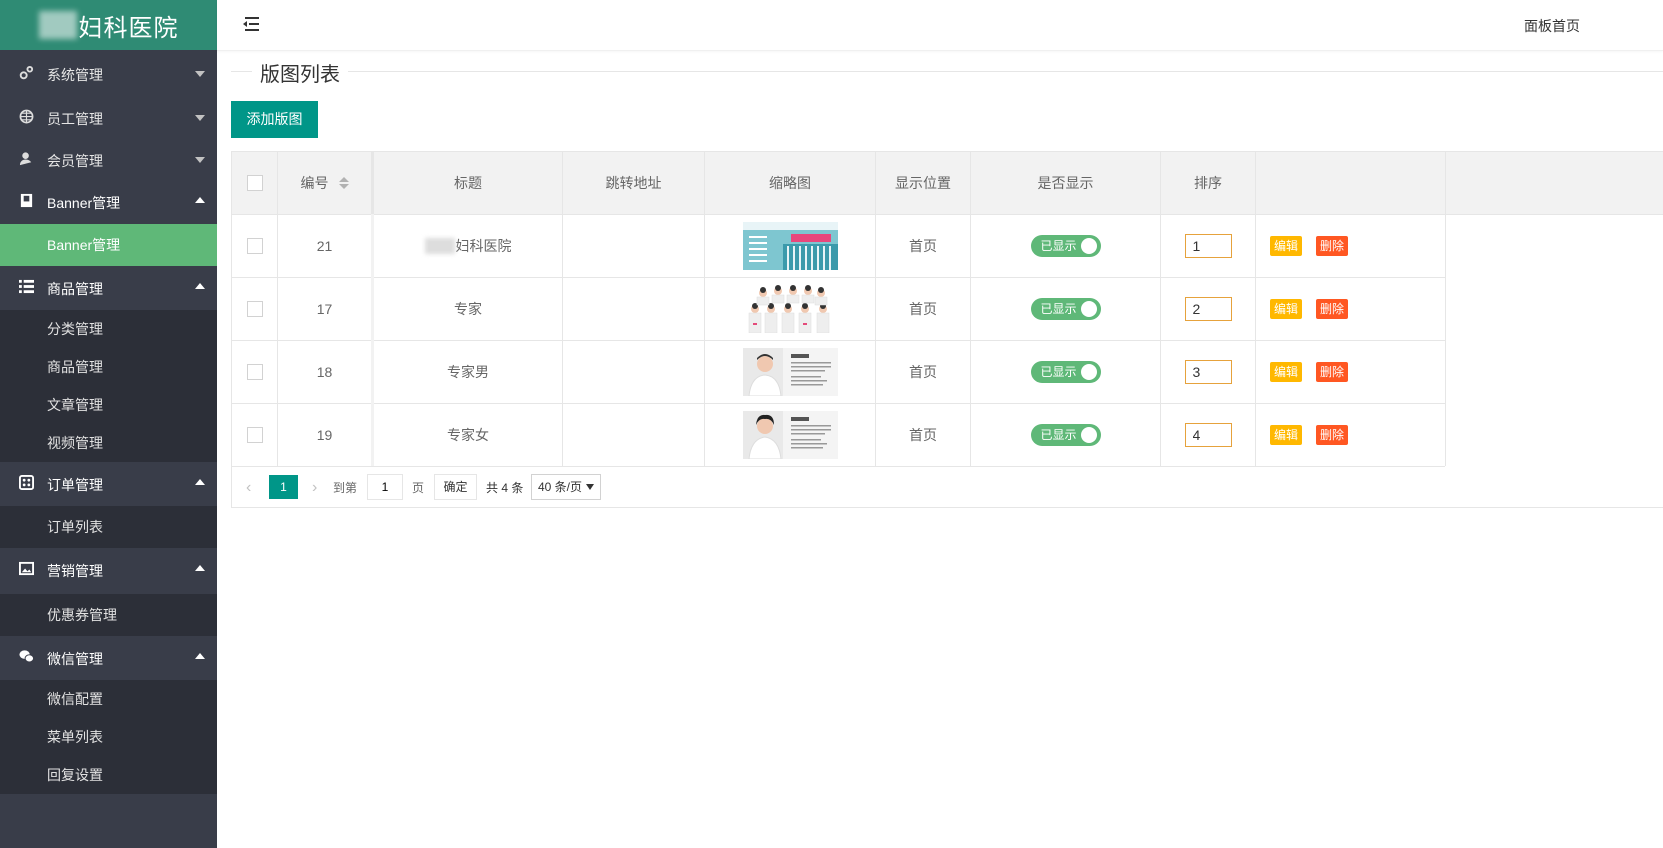 Image resolution: width=1663 pixels, height=848 pixels. I want to click on order-icon, so click(26, 482).